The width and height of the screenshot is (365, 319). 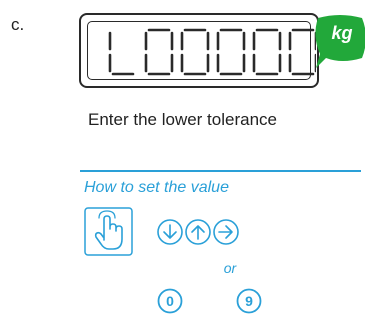 I want to click on arrow-up-circle-icon, so click(x=198, y=232).